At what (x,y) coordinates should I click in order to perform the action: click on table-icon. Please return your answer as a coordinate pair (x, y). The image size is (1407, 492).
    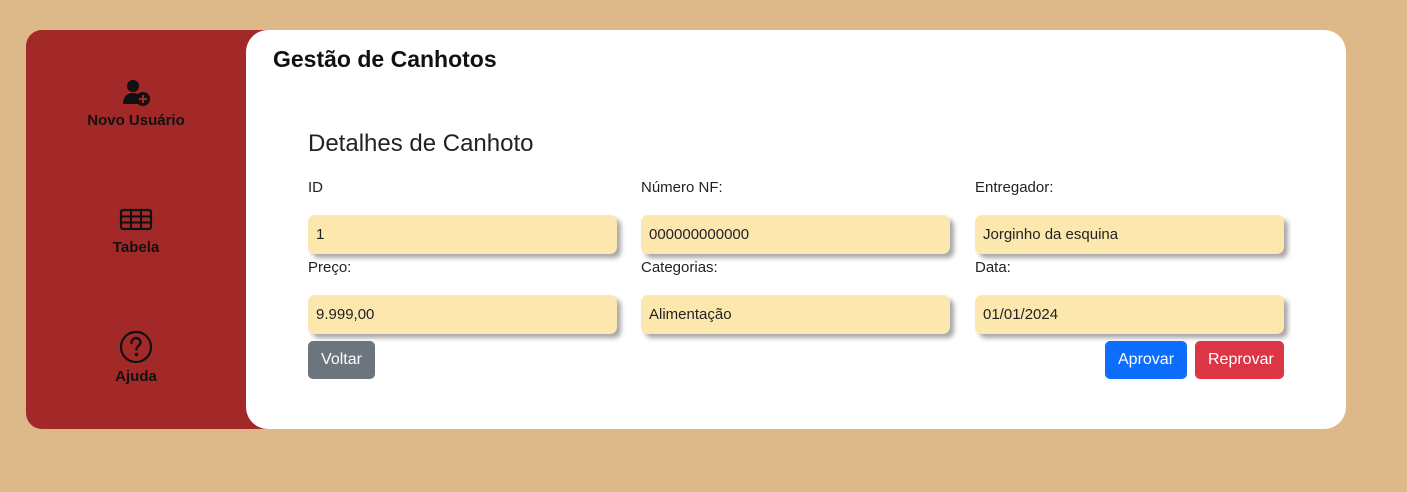
    Looking at the image, I should click on (136, 219).